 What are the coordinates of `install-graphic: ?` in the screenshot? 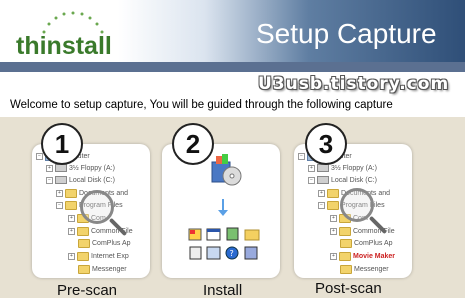 It's located at (224, 207).